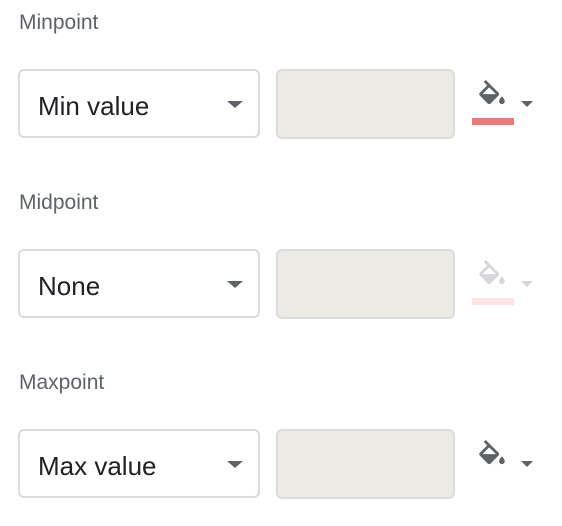  What do you see at coordinates (365, 464) in the screenshot?
I see `maxpoint-value-input` at bounding box center [365, 464].